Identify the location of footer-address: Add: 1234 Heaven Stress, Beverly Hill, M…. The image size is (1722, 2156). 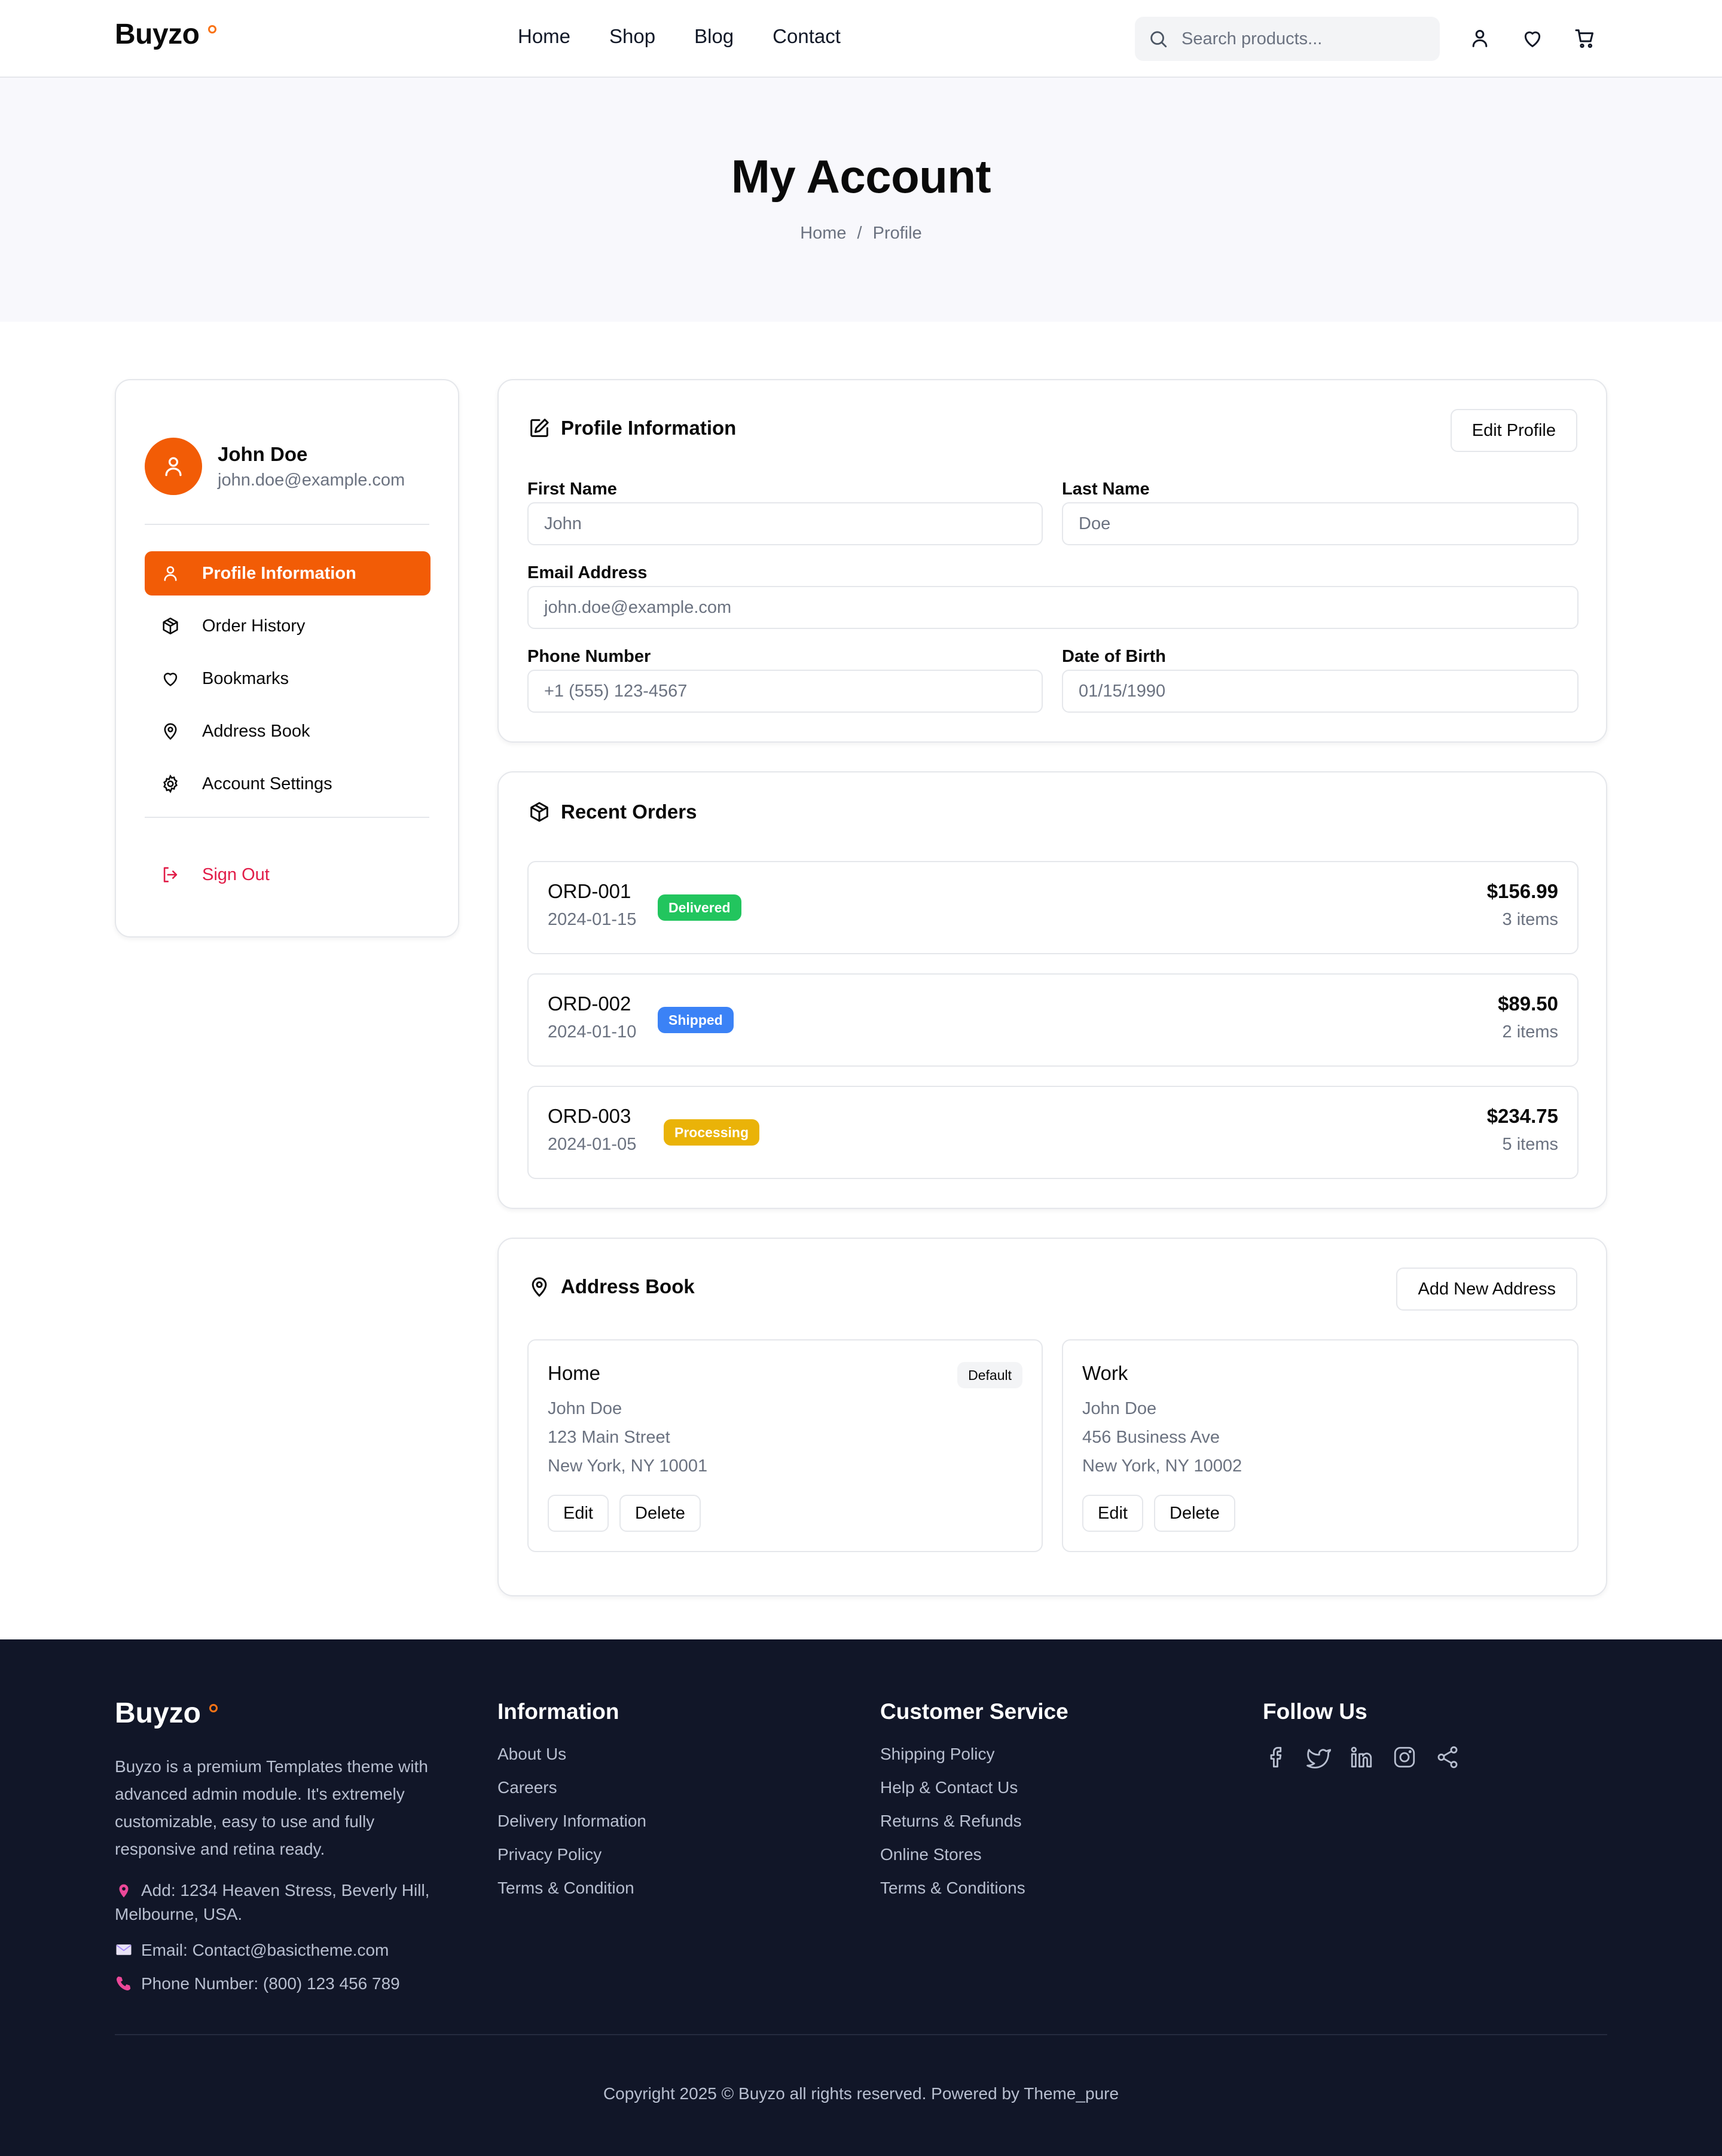
(282, 1903).